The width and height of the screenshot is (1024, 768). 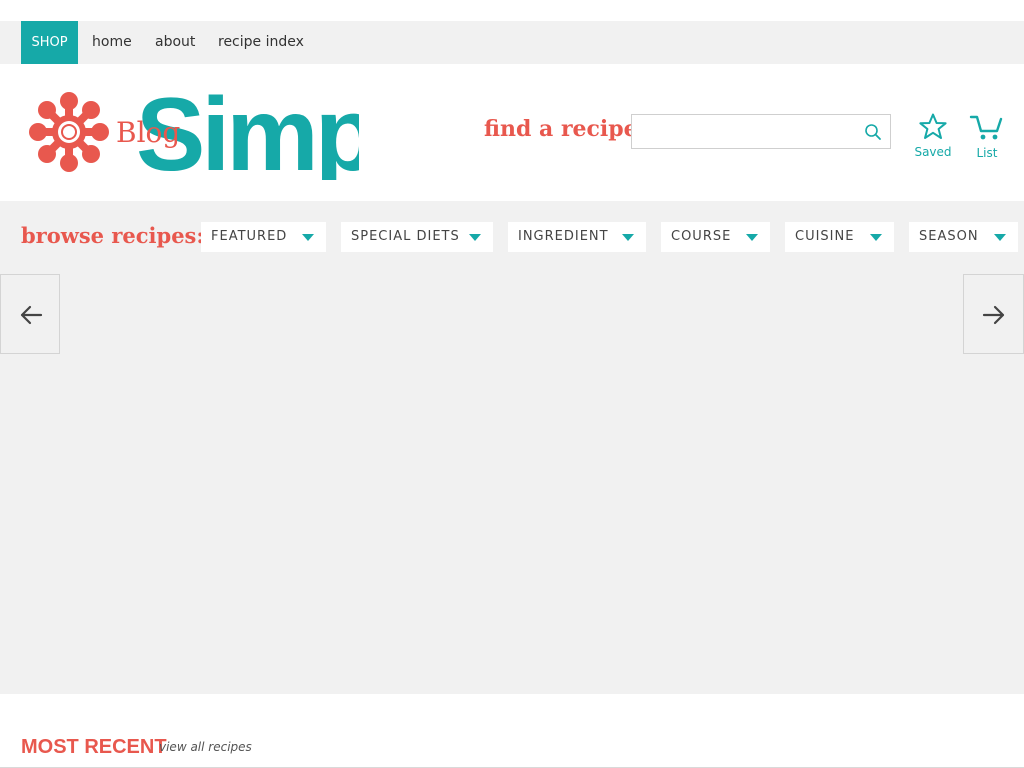 I want to click on logo-alt-text: Blog, so click(x=148, y=132).